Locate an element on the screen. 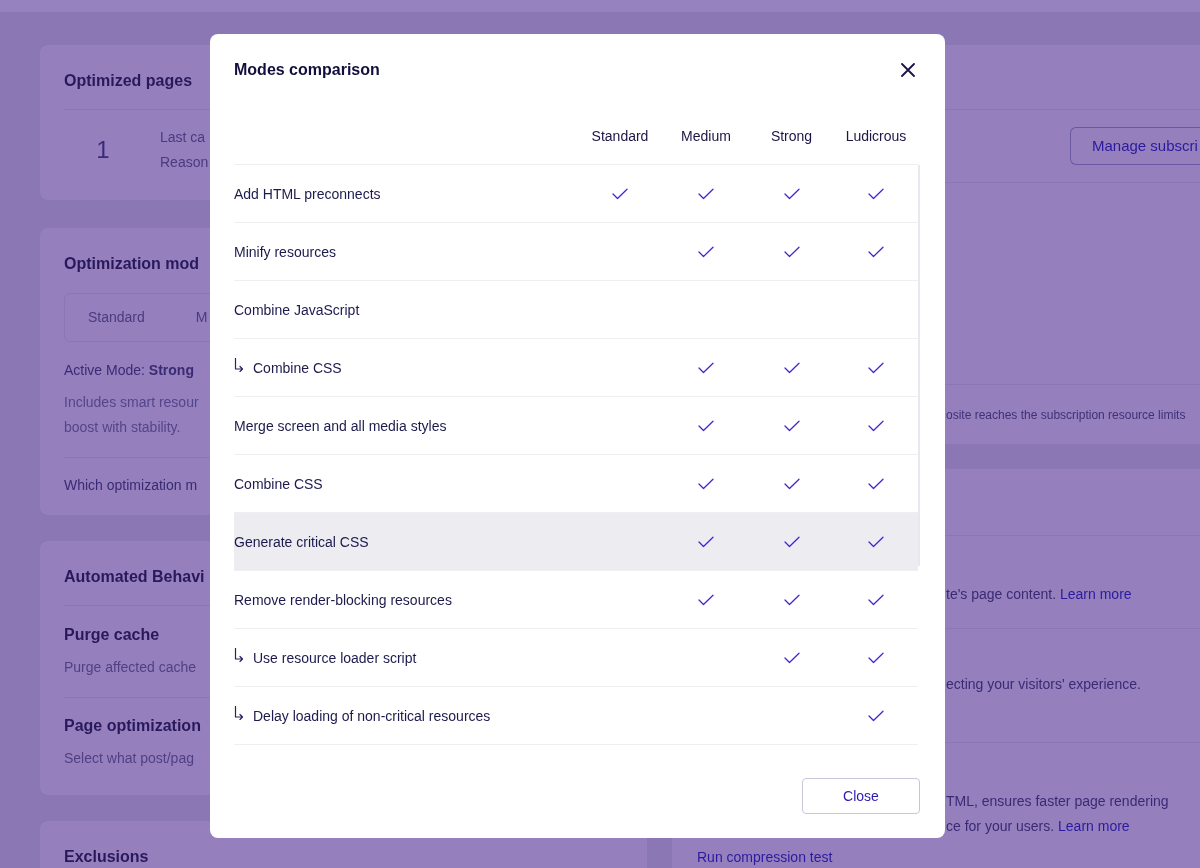 The width and height of the screenshot is (1200, 868). column-header: Medium is located at coordinates (706, 136).